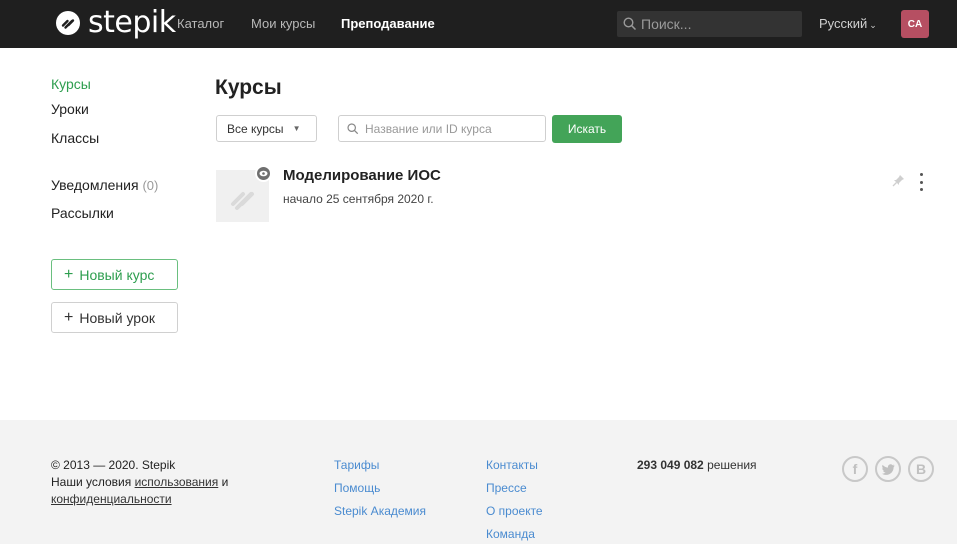 Image resolution: width=957 pixels, height=544 pixels. What do you see at coordinates (873, 25) in the screenshot?
I see `chevron-down-icon: ⌄` at bounding box center [873, 25].